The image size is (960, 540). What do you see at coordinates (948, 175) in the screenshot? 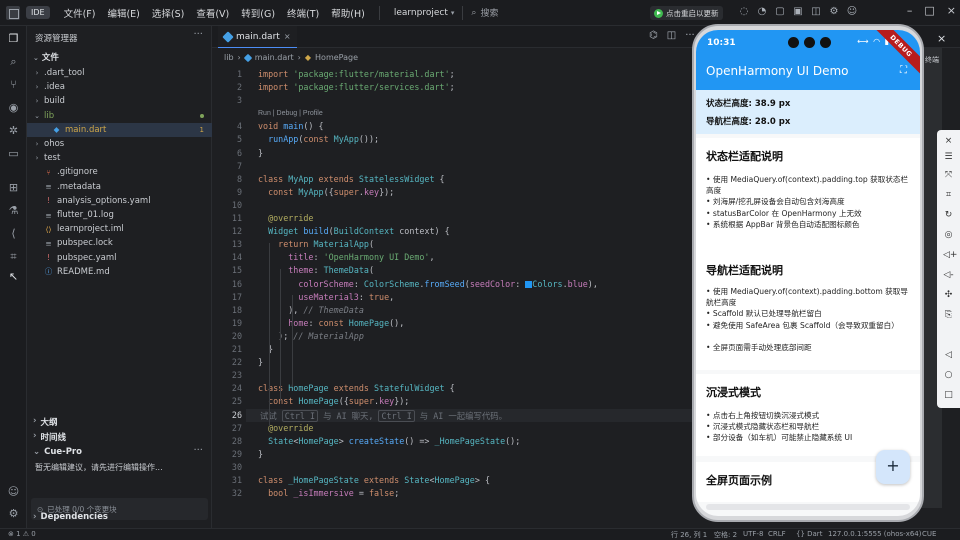
I see `pin-icon: ⤧` at bounding box center [948, 175].